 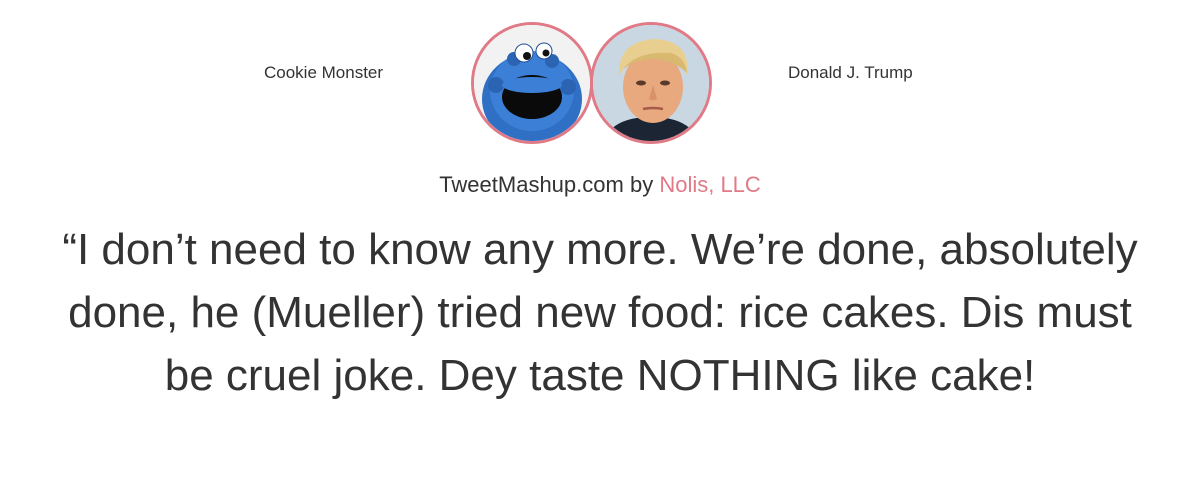 I want to click on donald-trump-avatar, so click(x=651, y=83).